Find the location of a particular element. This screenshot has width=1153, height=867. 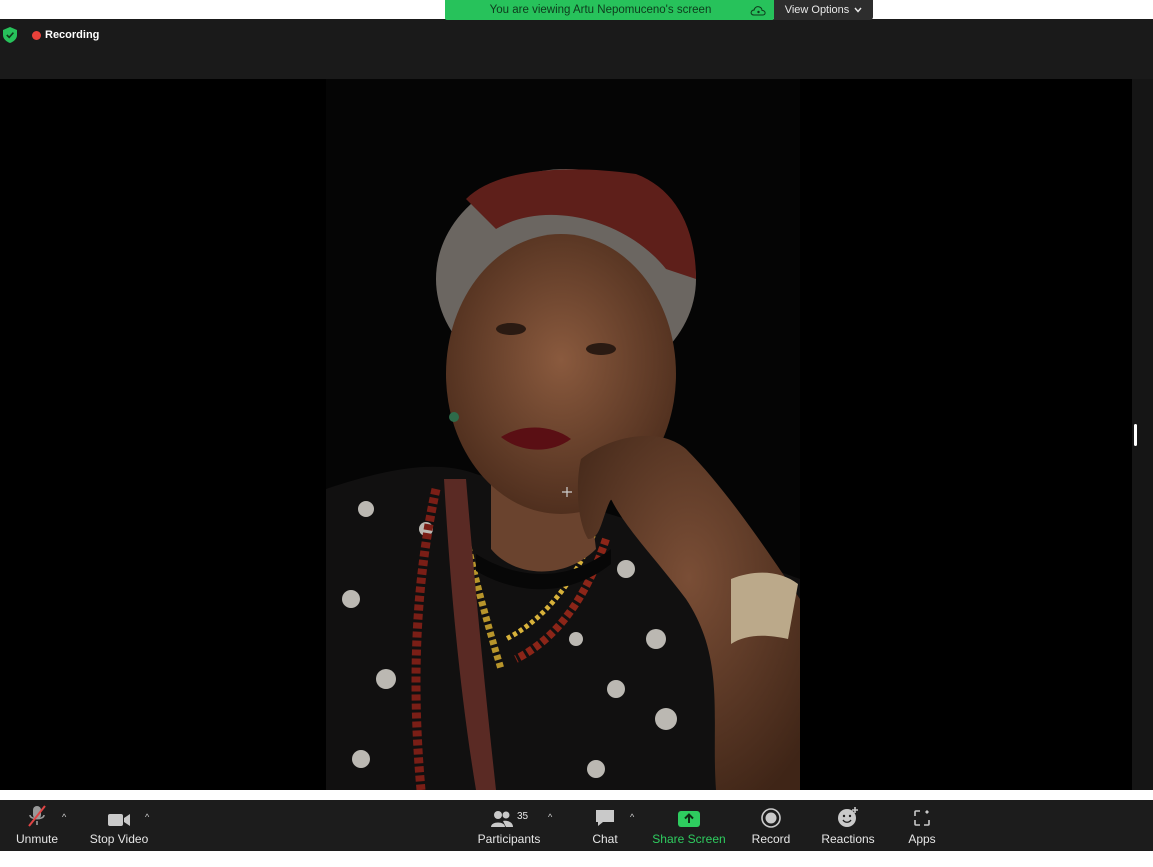

participants-label: Participants is located at coordinates (509, 839).